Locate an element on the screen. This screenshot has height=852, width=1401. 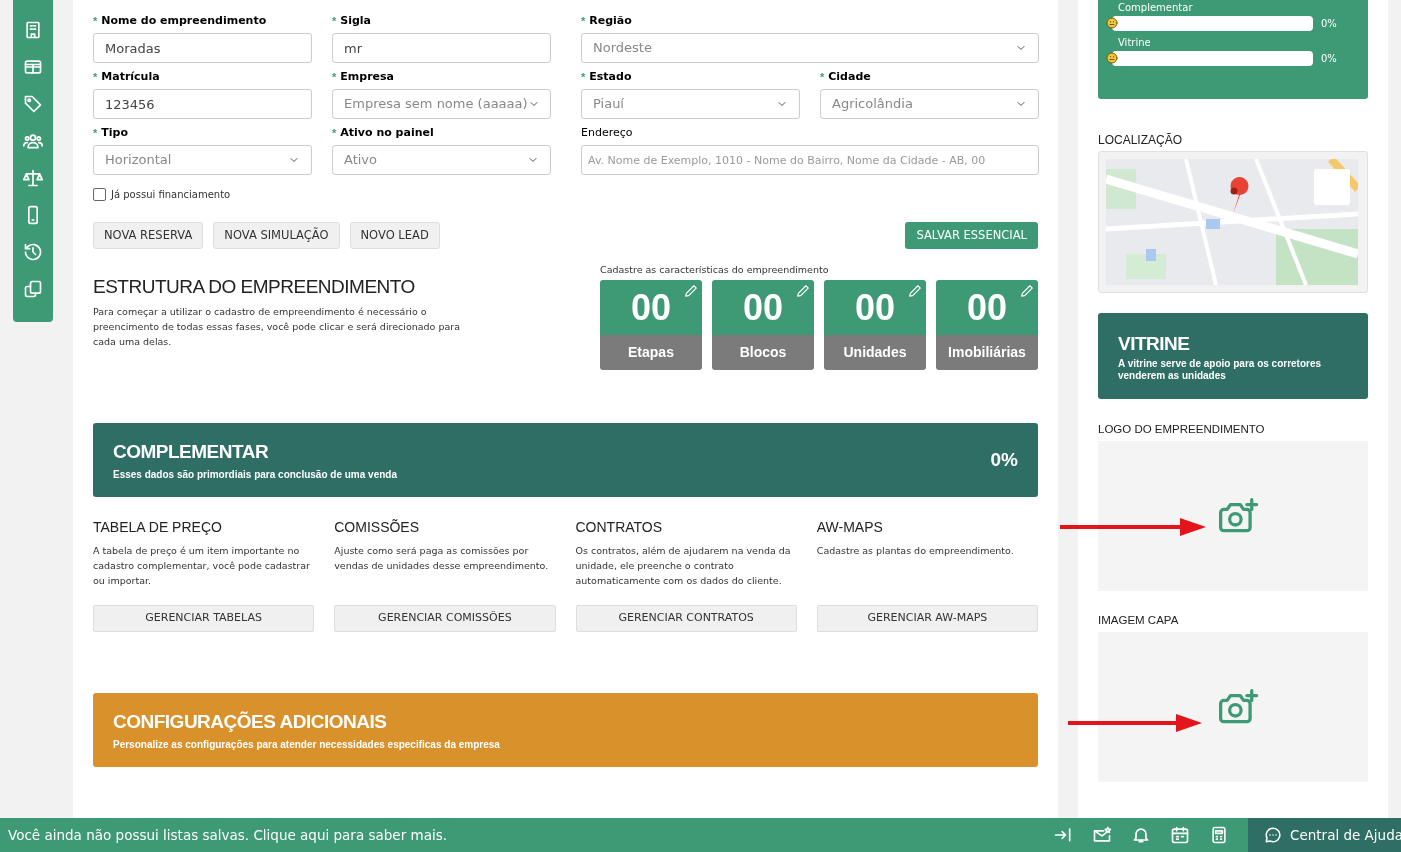
select-field: Horizontal is located at coordinates (202, 160).